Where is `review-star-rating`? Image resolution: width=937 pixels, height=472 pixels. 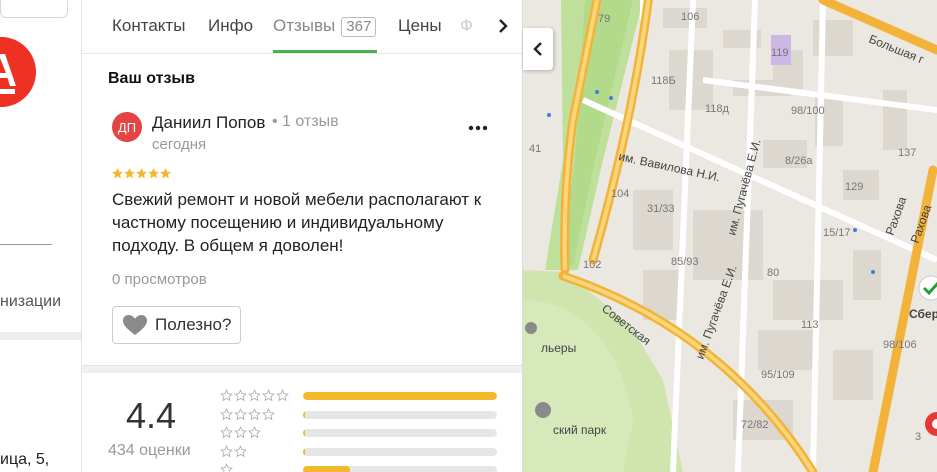 review-star-rating is located at coordinates (141, 173).